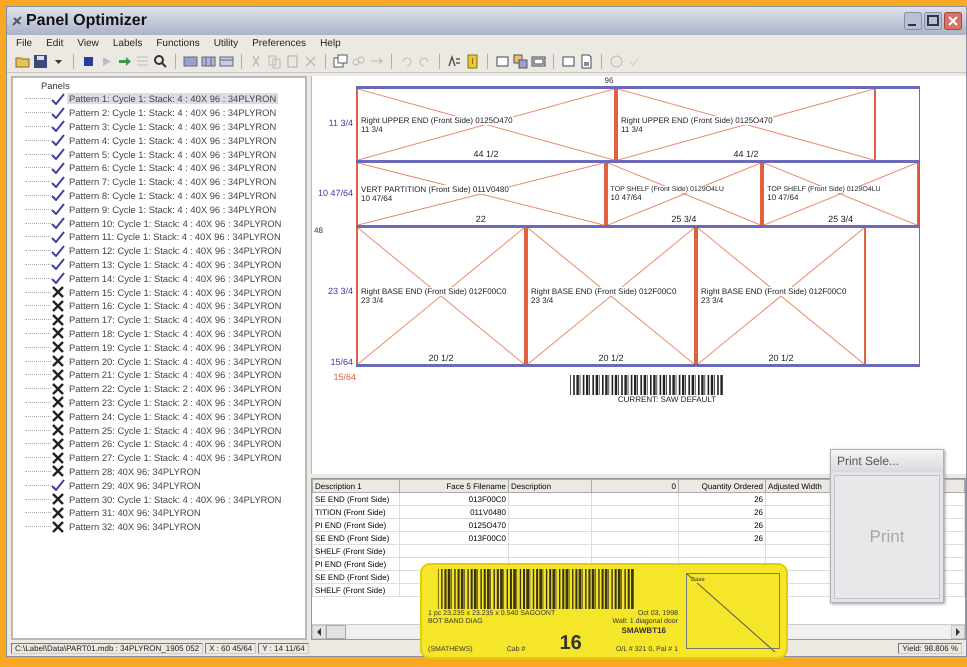 The height and width of the screenshot is (667, 967). I want to click on tree-item: Pattern 5: Cycle 1: Stack: 4 : 40X 96 : 34PLYRON, so click(172, 154).